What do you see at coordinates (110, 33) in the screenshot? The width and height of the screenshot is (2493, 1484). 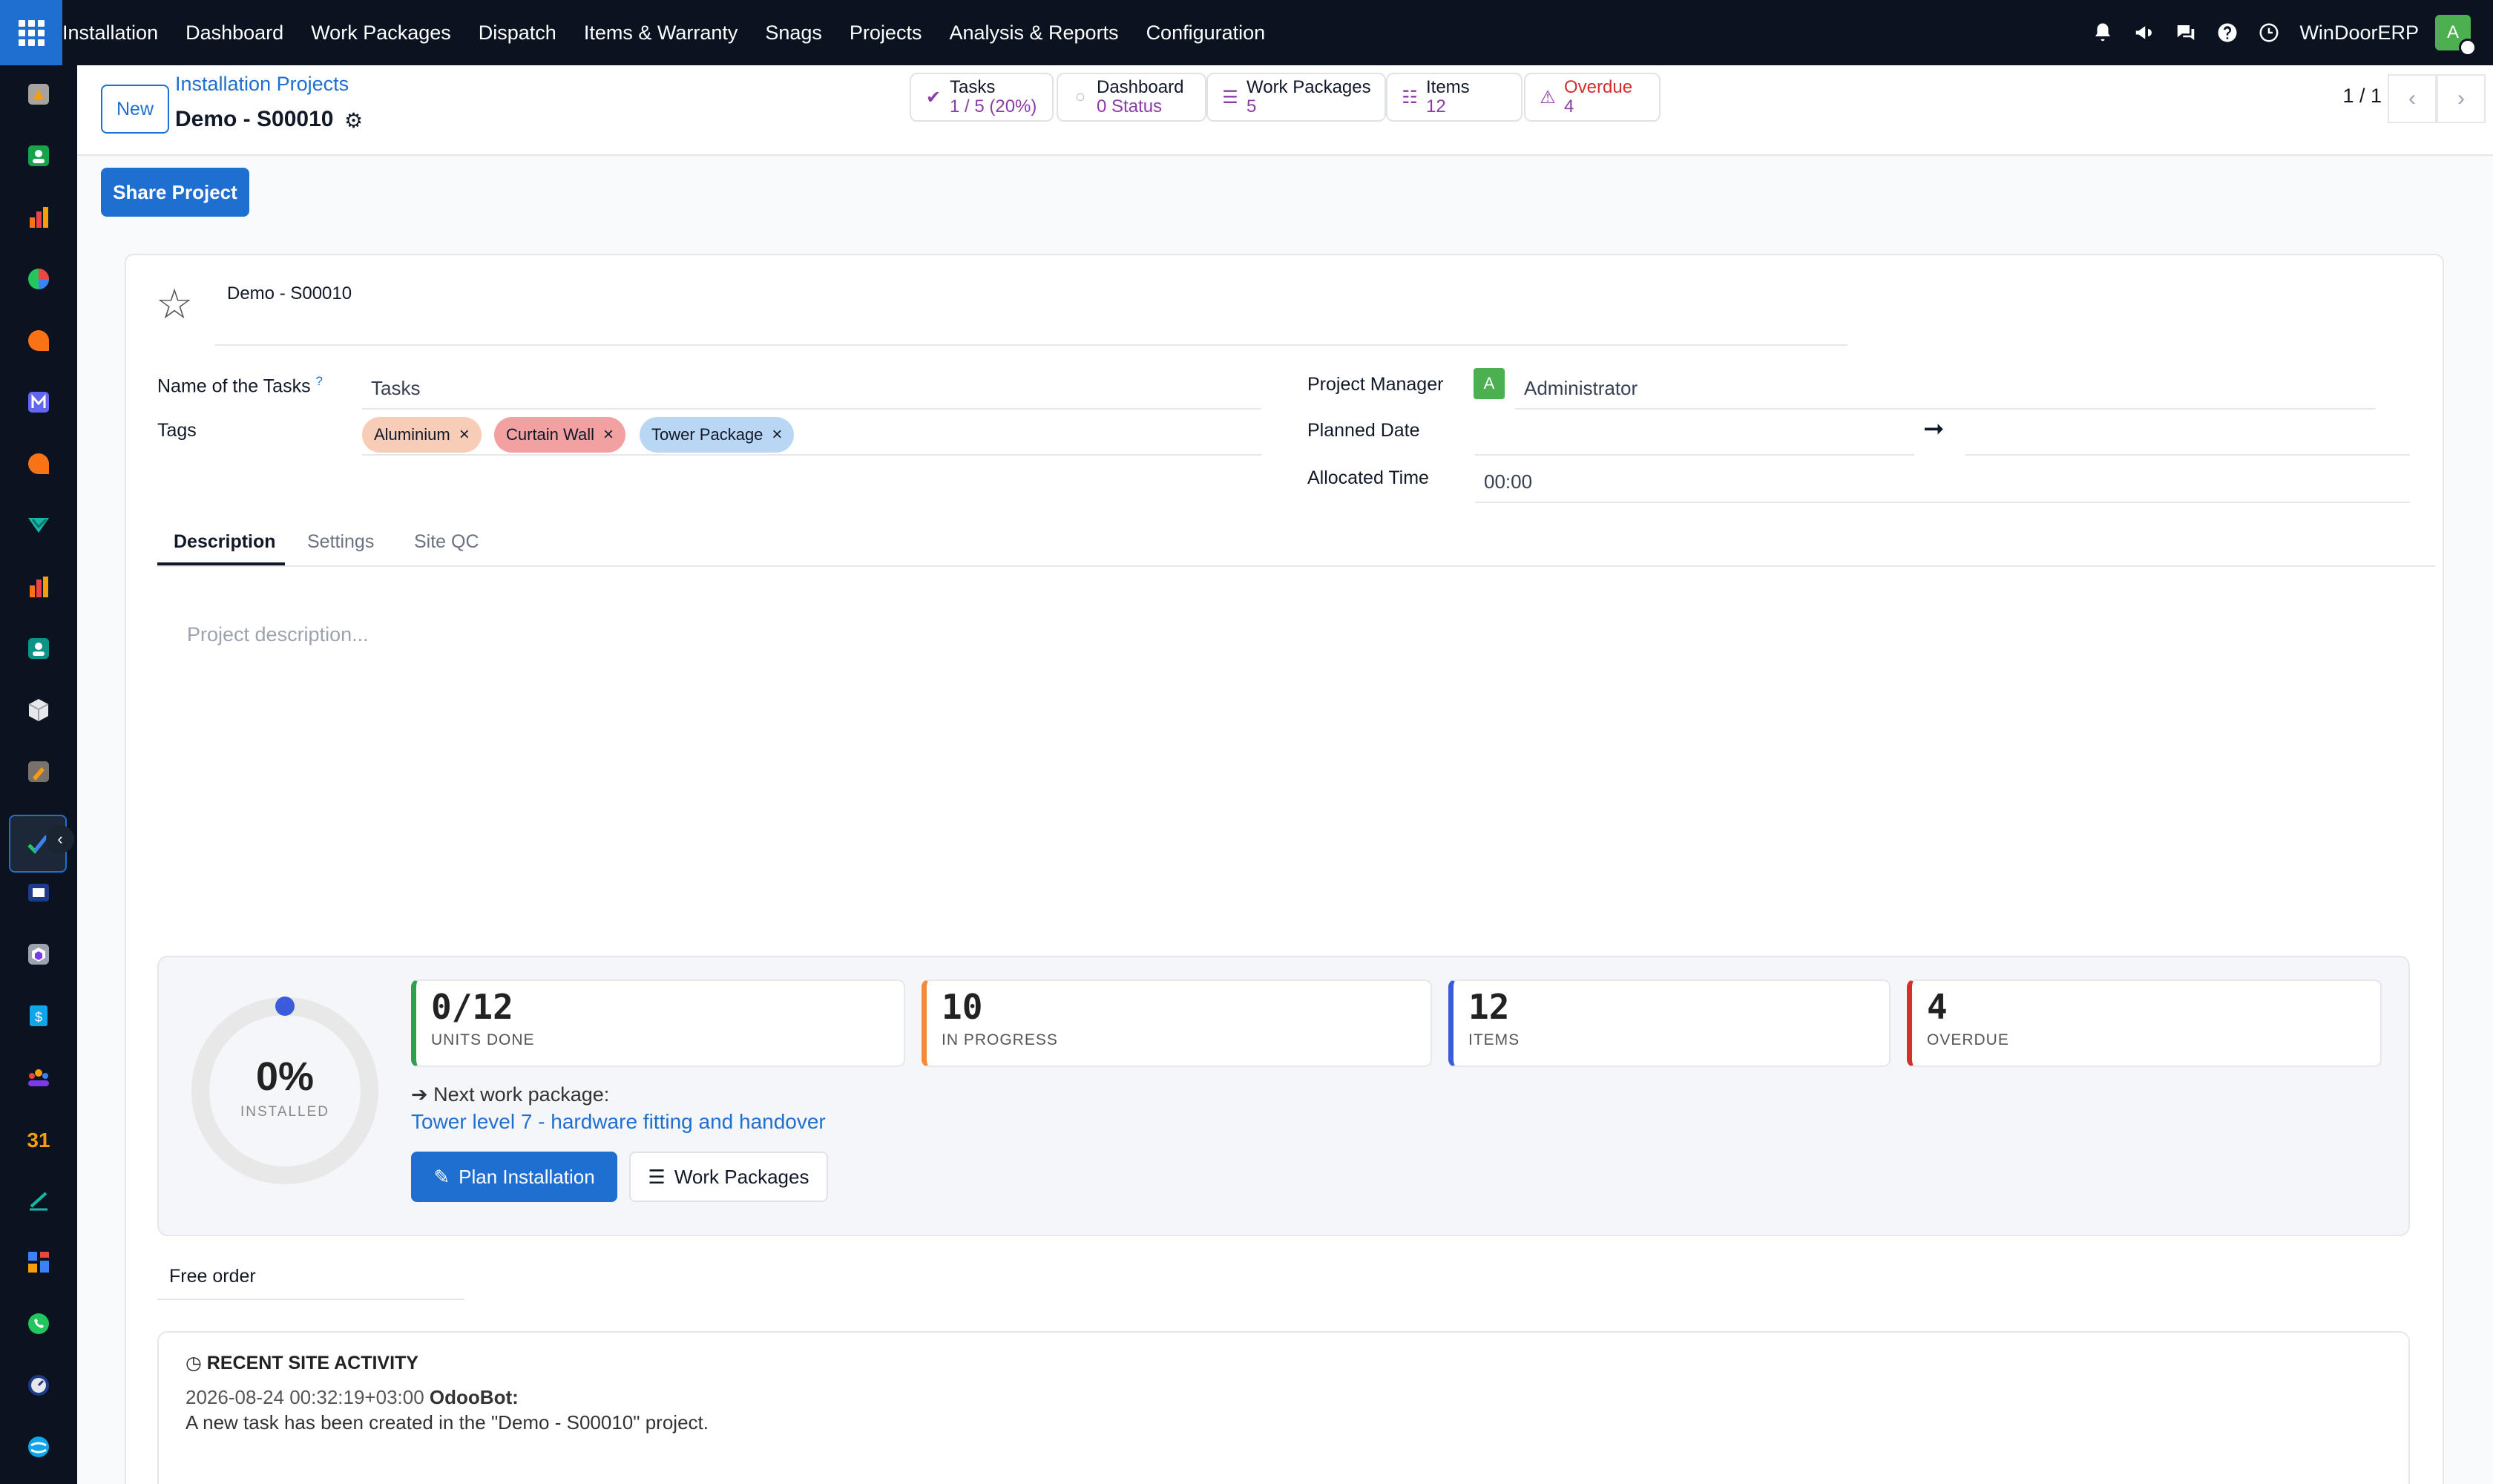 I see `menu-installation: Installation` at bounding box center [110, 33].